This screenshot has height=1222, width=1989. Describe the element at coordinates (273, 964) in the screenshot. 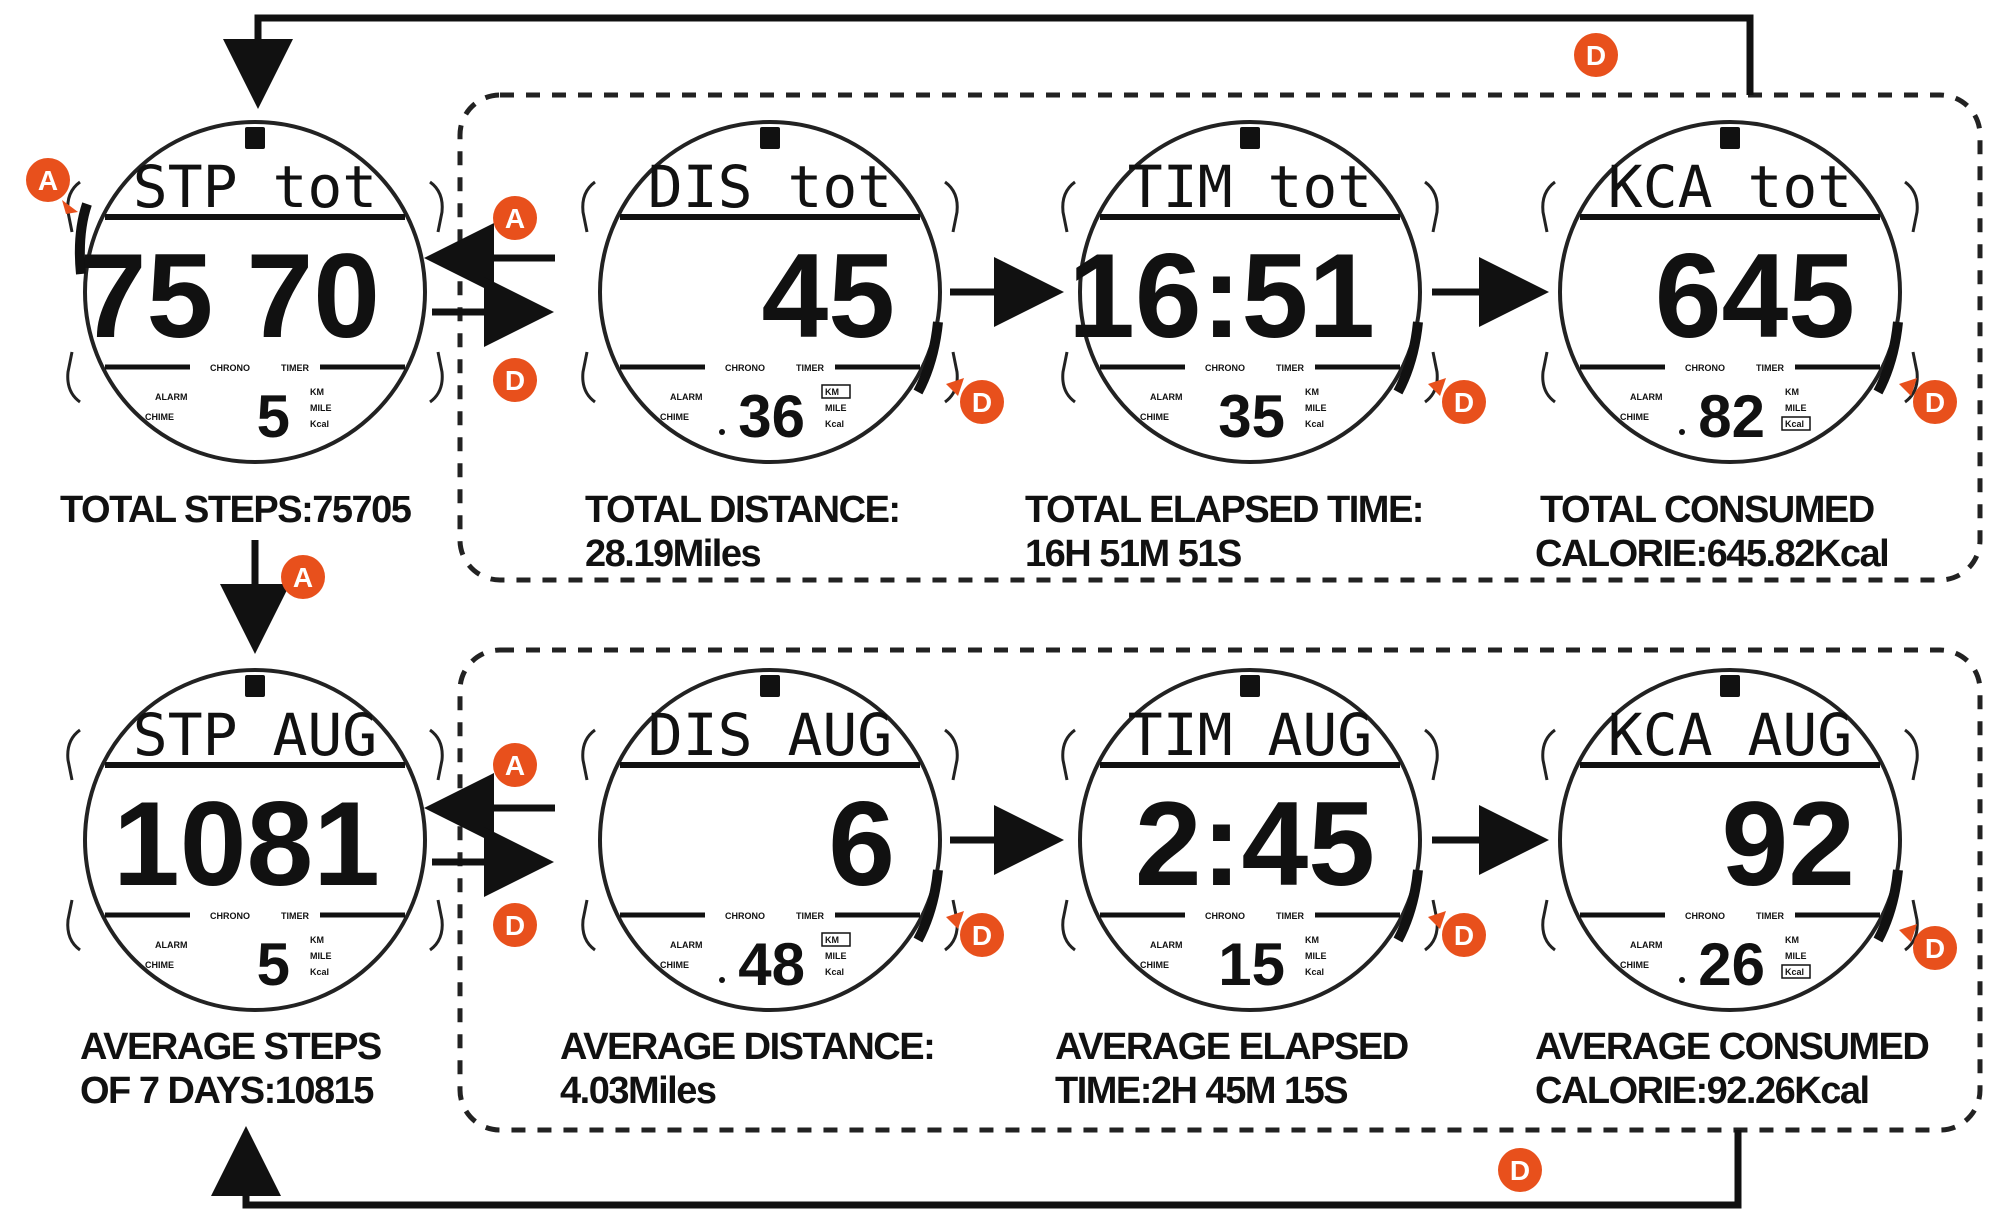

I see `watch-small-digits: 5` at that location.